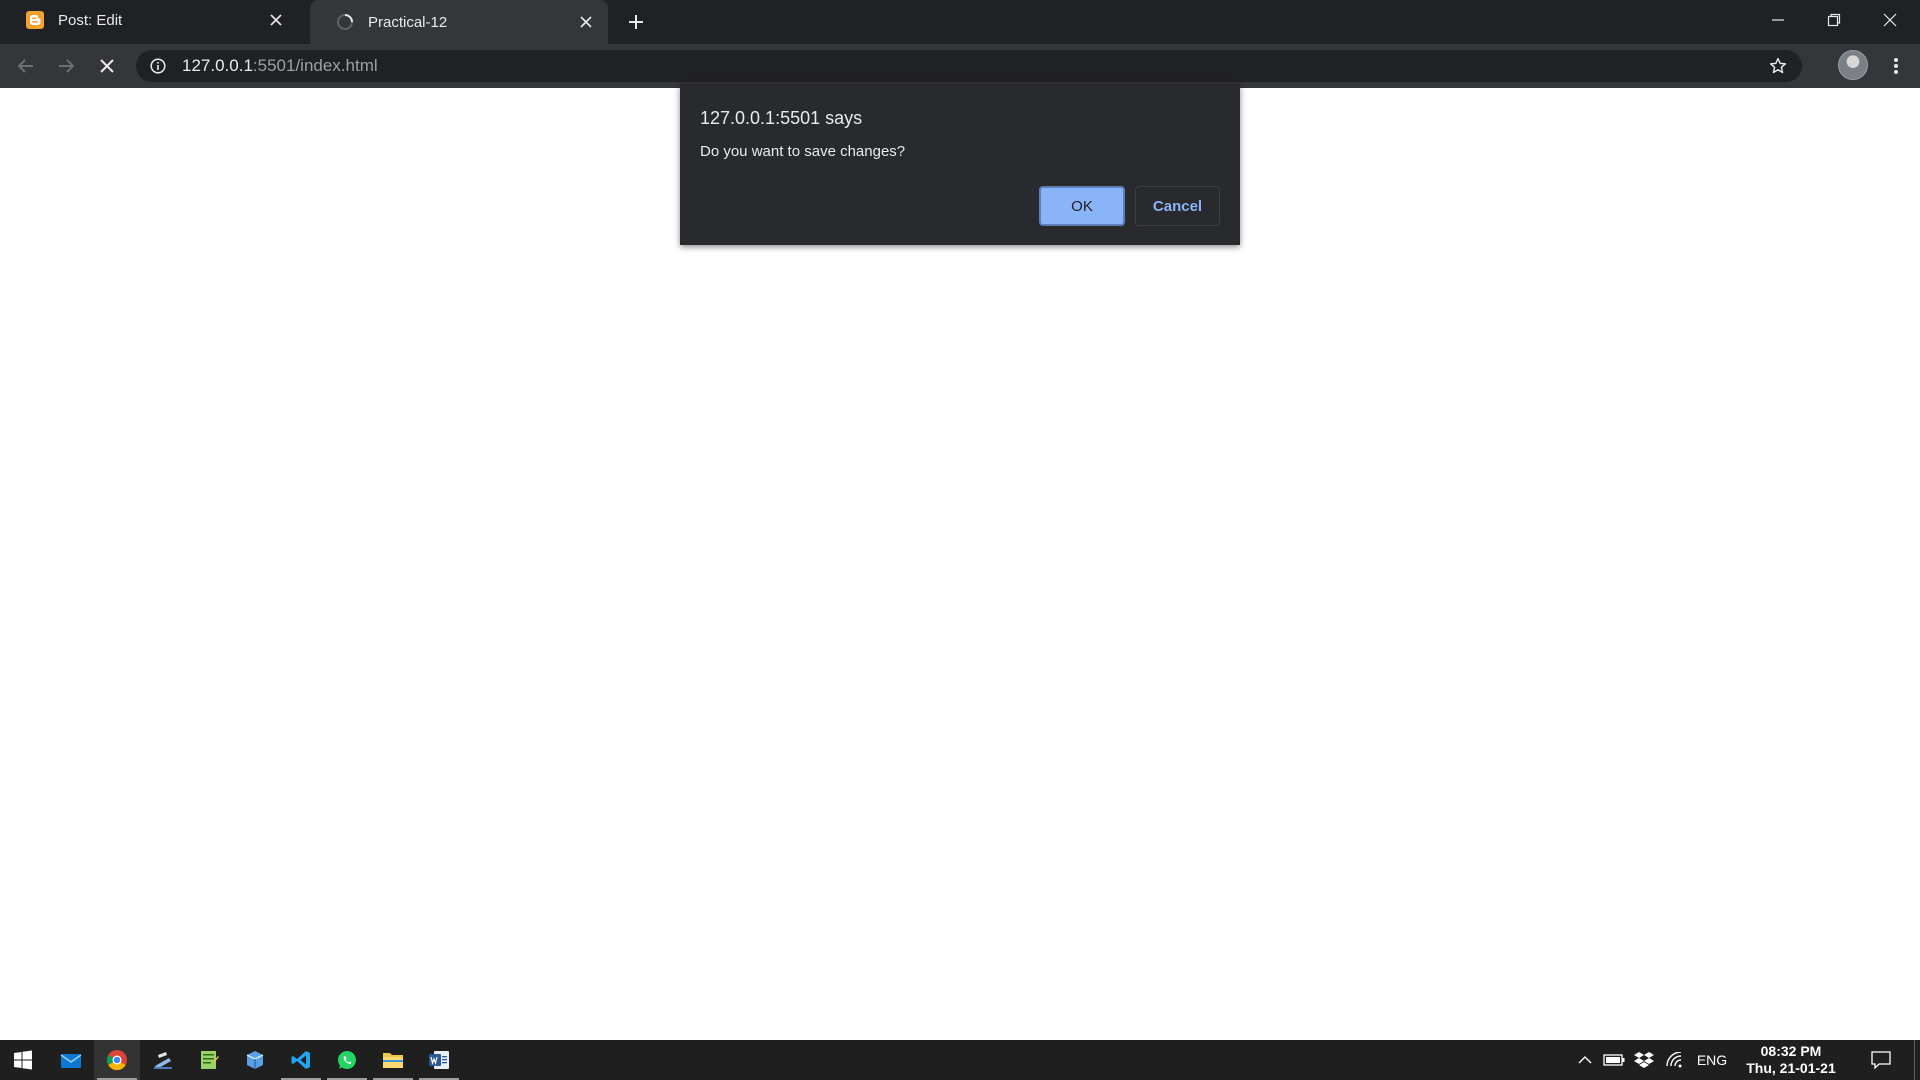 This screenshot has width=1920, height=1080. I want to click on whatsapp-icon, so click(347, 1060).